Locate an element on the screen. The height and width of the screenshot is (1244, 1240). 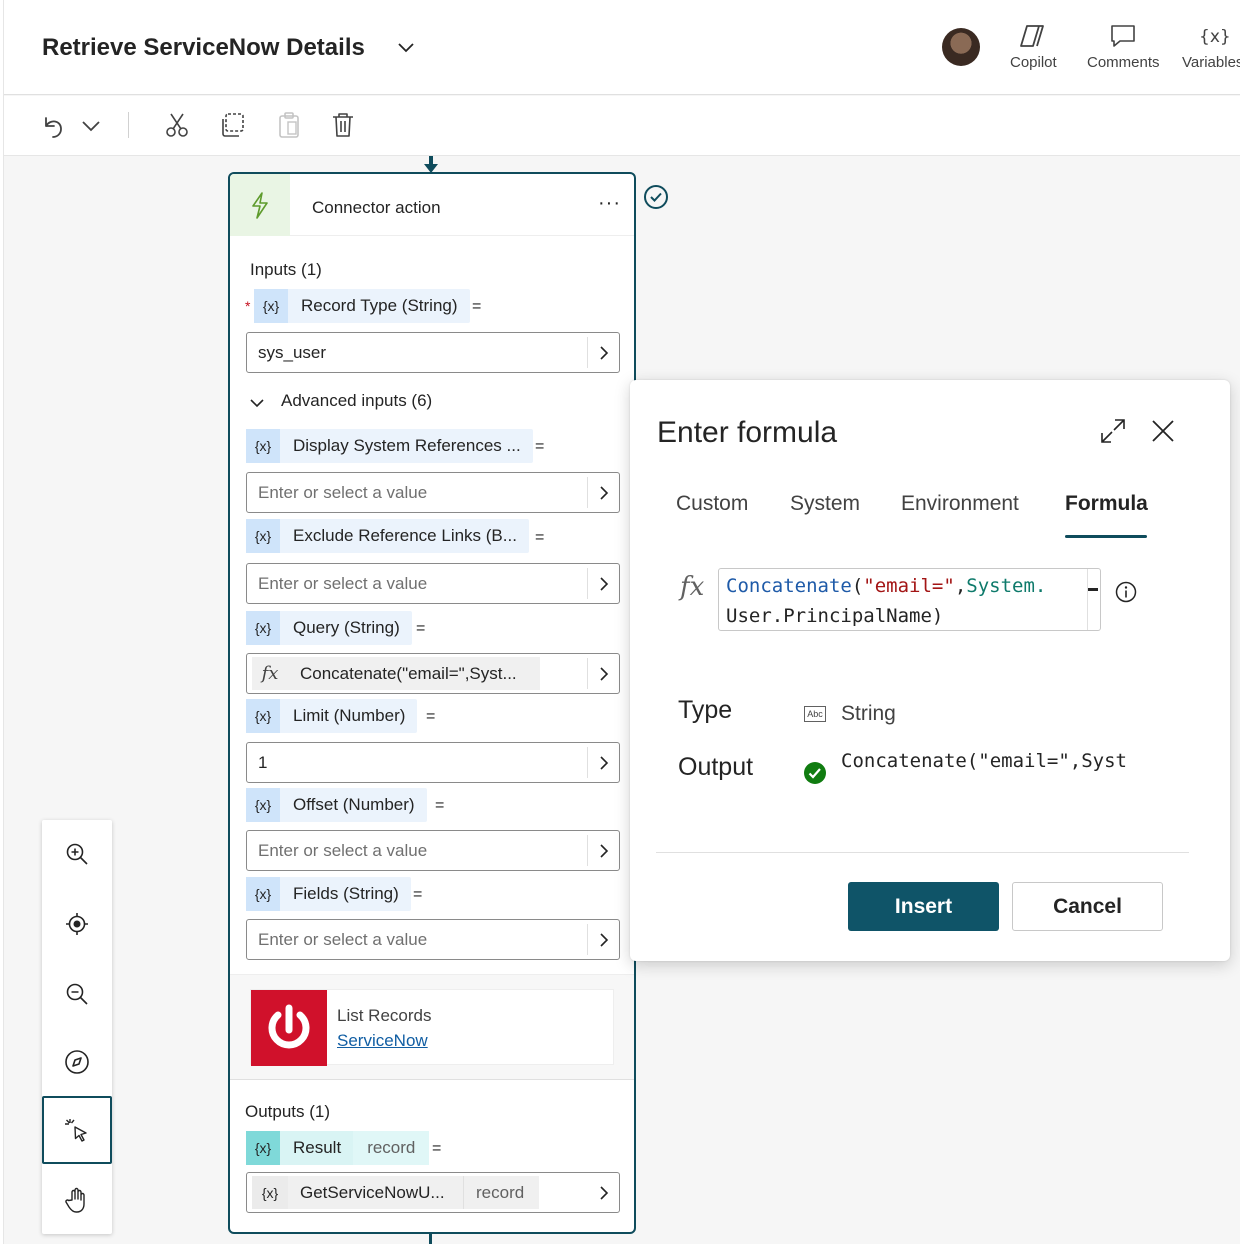
selected-tab-indicator is located at coordinates (1106, 536).